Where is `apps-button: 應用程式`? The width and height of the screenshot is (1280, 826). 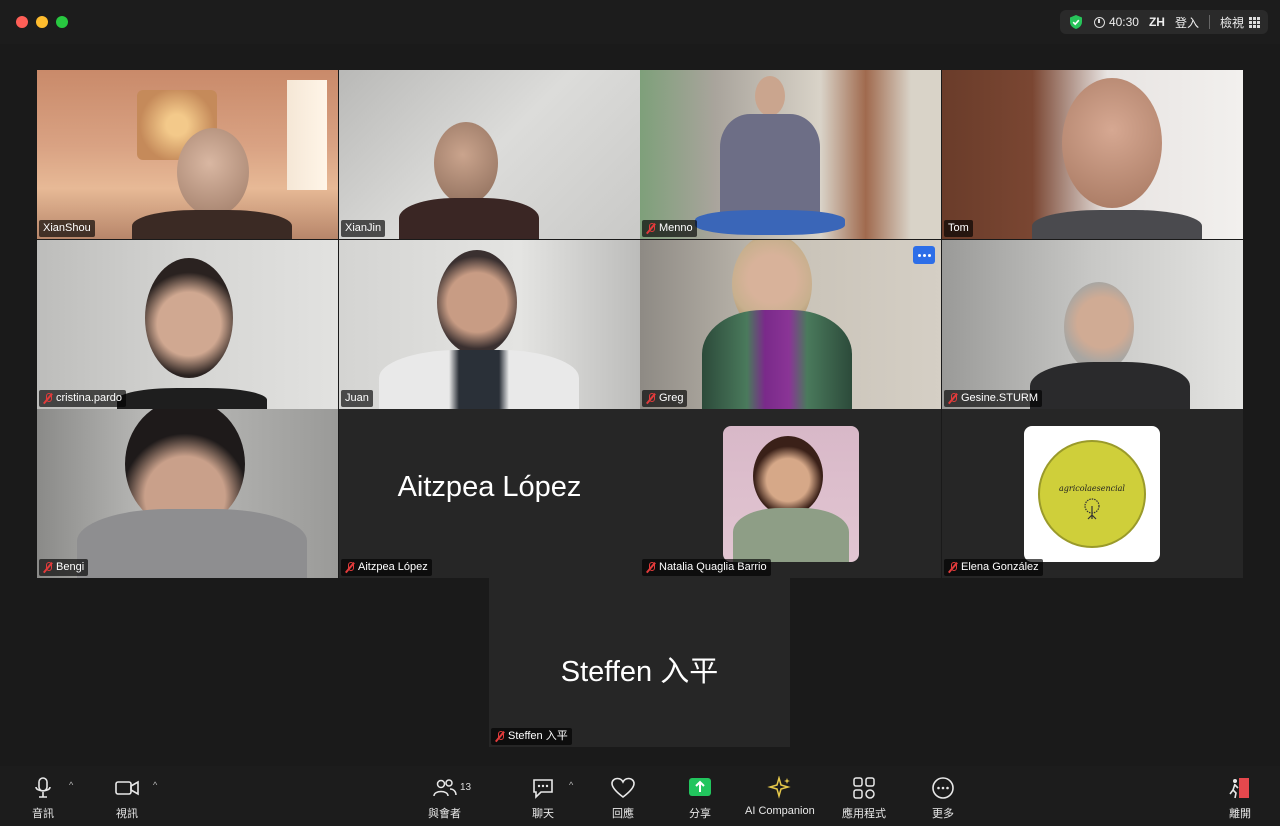
apps-button: 應用程式 is located at coordinates (864, 798).